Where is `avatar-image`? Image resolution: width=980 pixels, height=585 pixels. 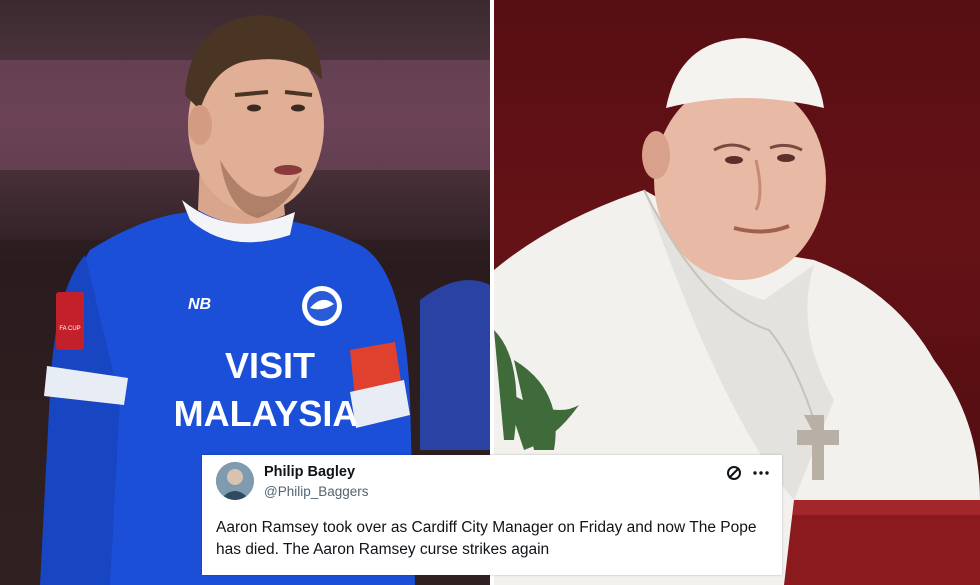
avatar-image is located at coordinates (235, 481).